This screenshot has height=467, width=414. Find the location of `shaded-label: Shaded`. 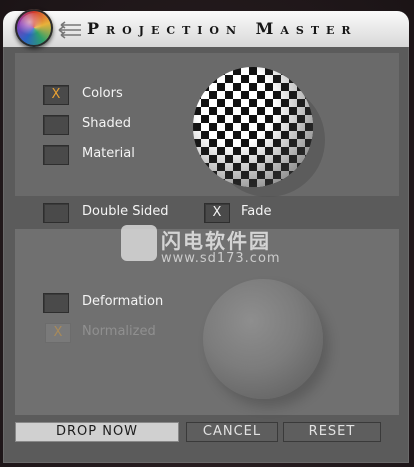

shaded-label: Shaded is located at coordinates (106, 123).